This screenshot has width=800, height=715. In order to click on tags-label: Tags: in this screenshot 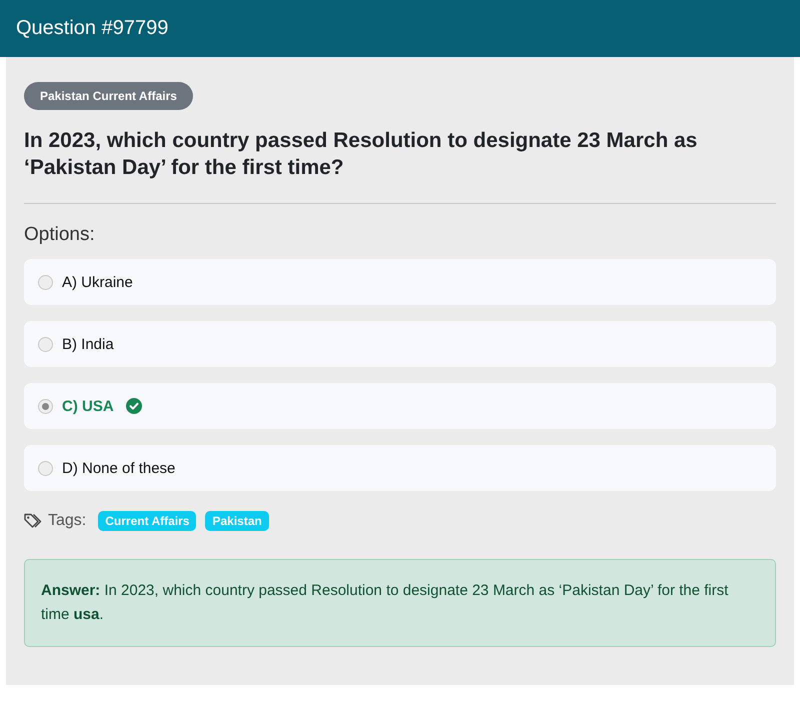, I will do `click(67, 521)`.